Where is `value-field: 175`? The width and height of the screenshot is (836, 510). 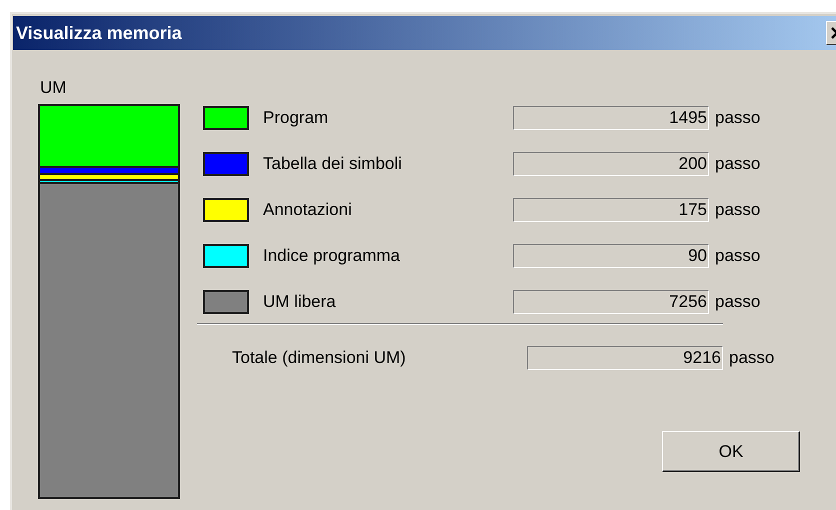 value-field: 175 is located at coordinates (611, 210).